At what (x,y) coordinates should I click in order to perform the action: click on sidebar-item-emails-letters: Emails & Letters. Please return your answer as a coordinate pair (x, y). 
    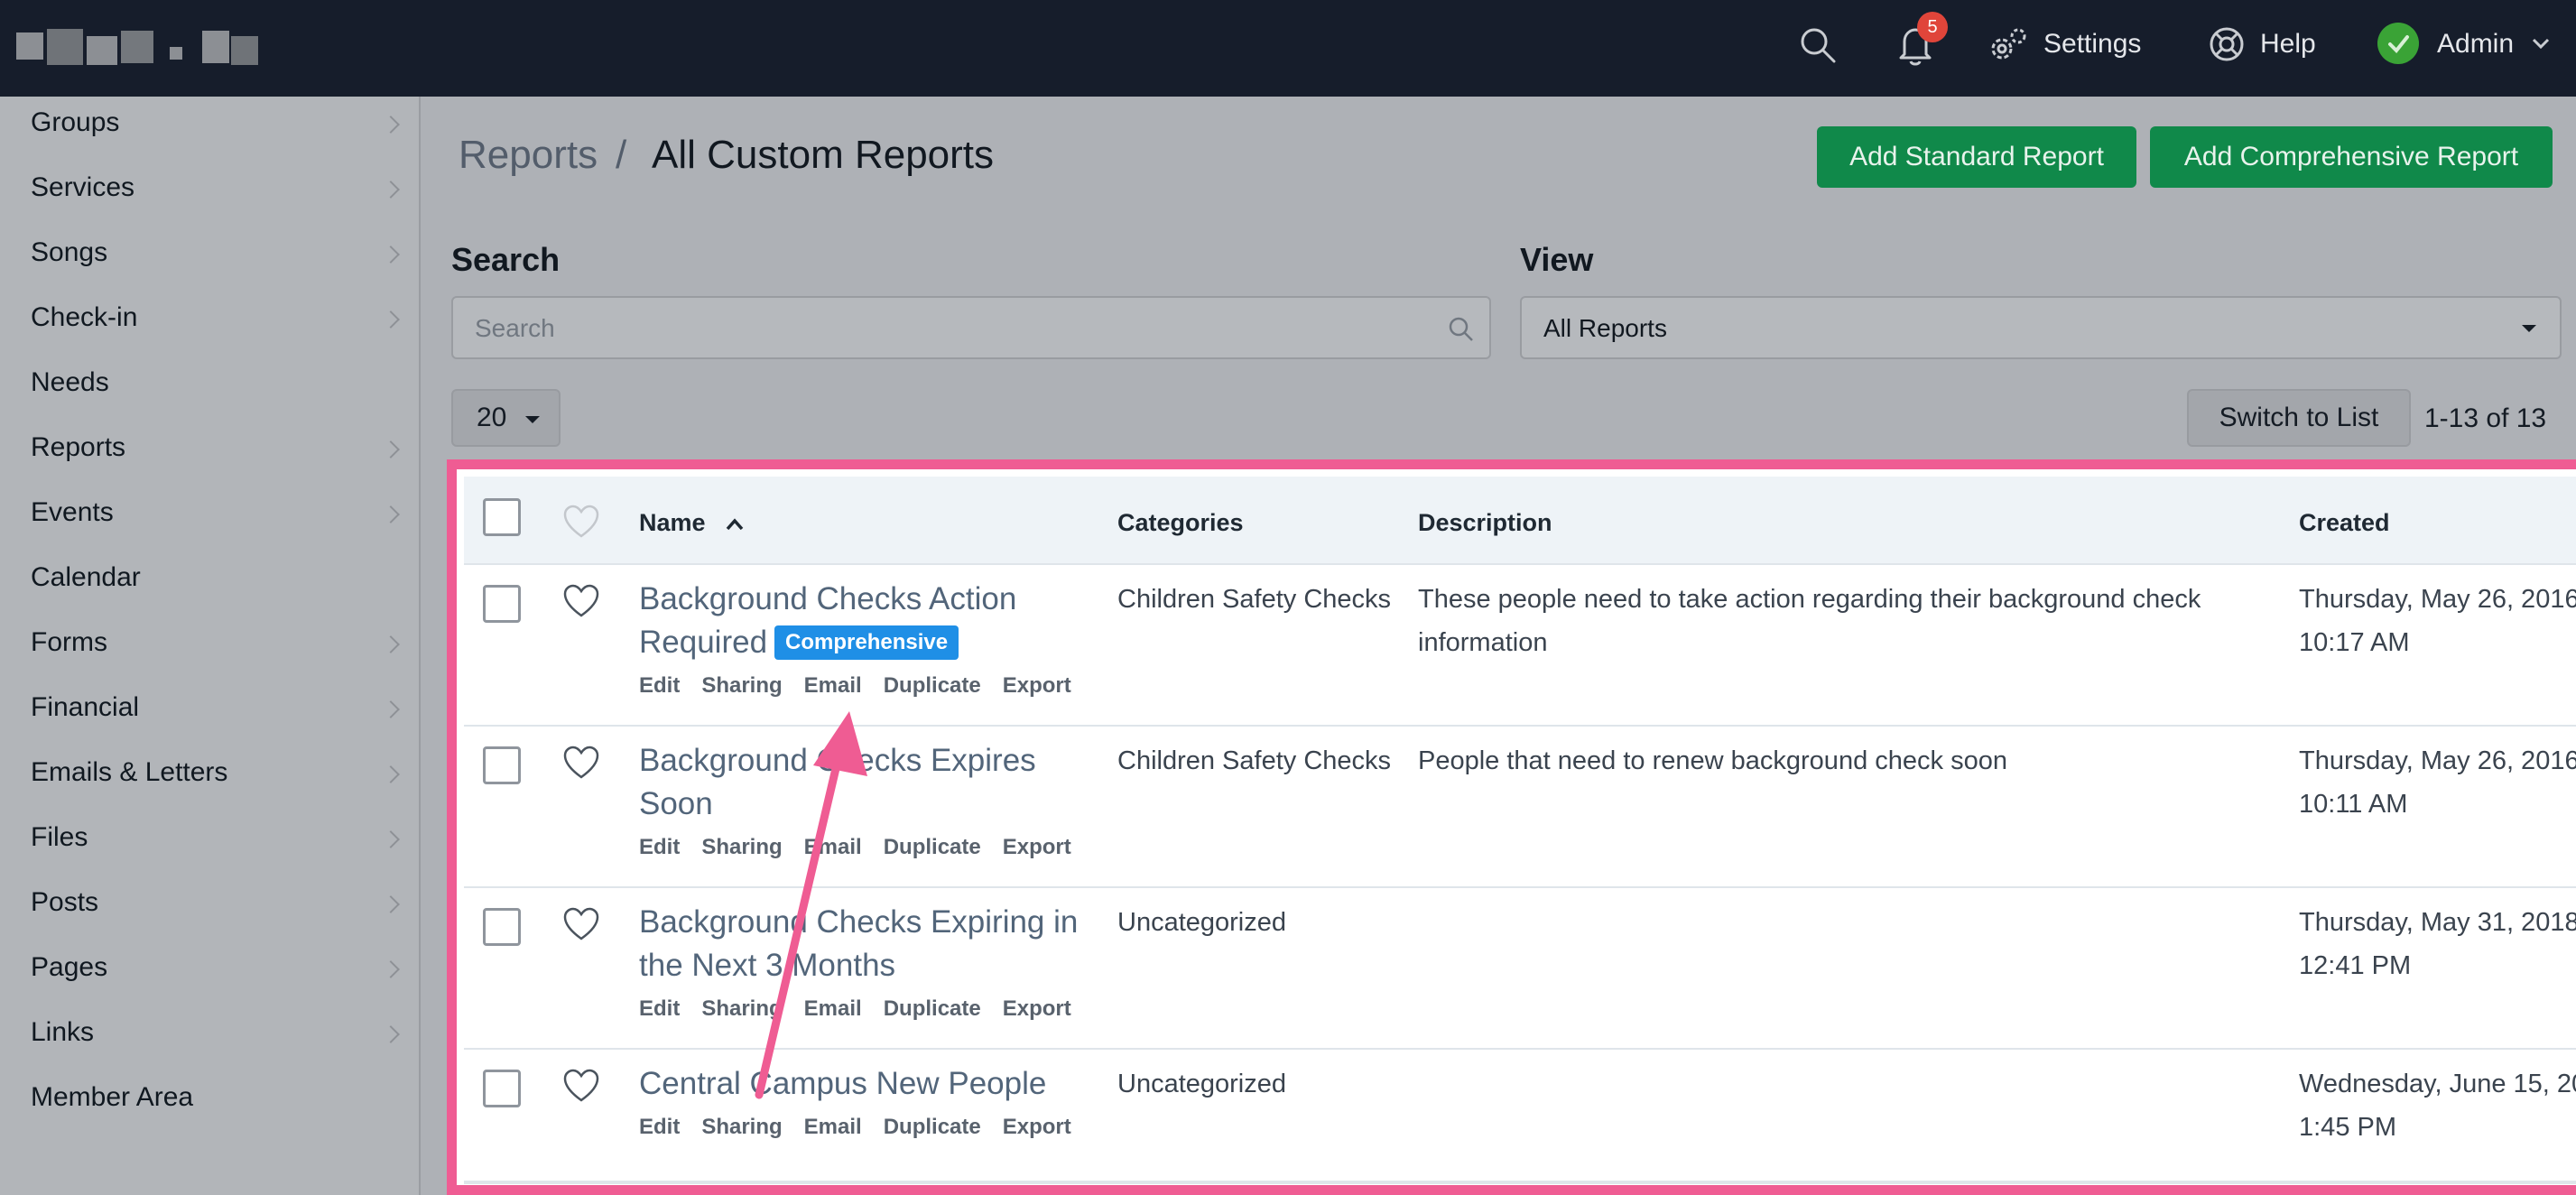
    Looking at the image, I should click on (209, 773).